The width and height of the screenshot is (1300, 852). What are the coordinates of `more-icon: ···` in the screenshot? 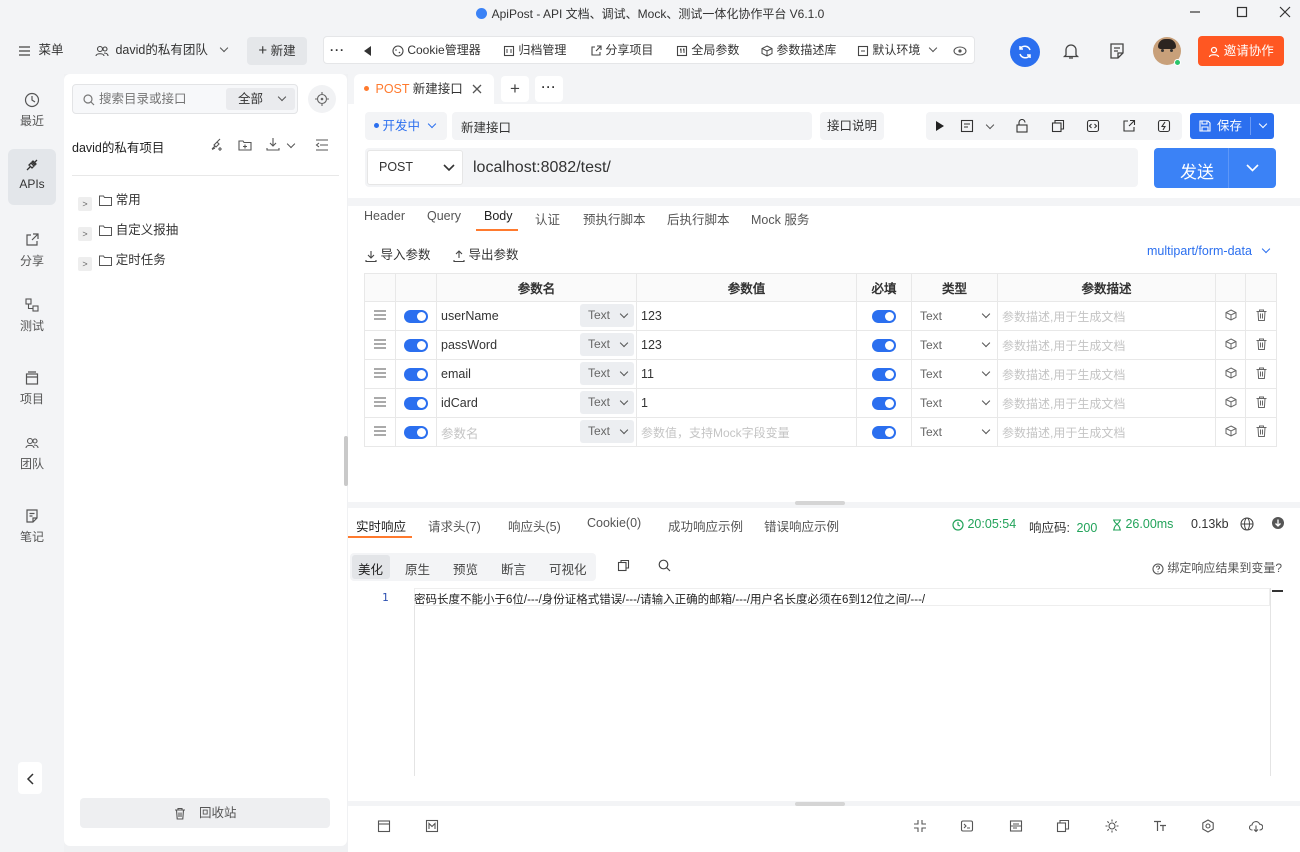 It's located at (337, 50).